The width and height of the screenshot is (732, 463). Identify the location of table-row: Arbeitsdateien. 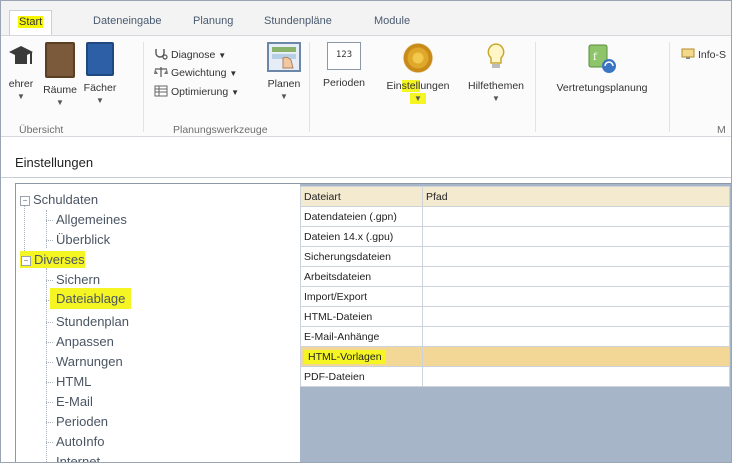
(515, 276).